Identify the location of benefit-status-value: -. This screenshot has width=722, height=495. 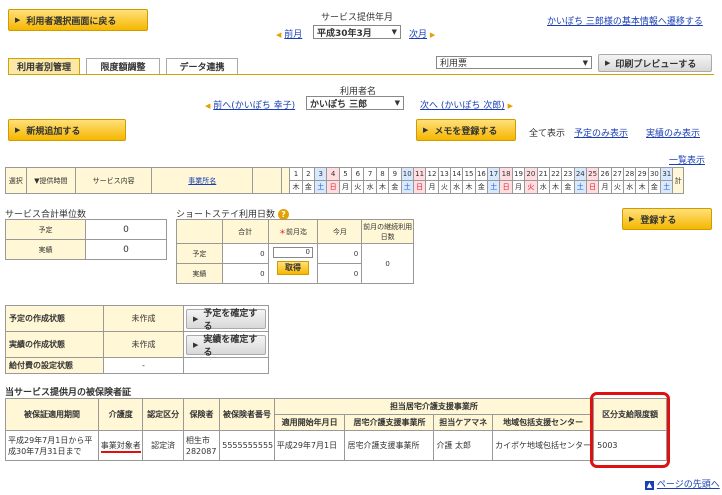
(143, 365).